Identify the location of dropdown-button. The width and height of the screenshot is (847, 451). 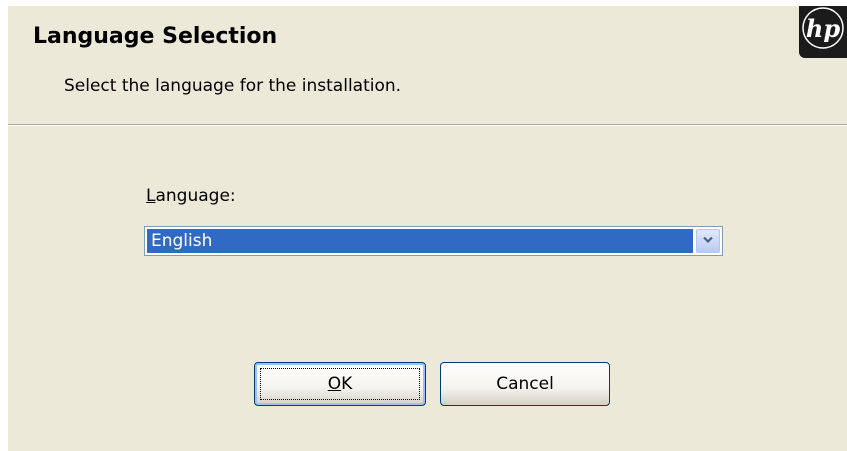
(708, 241).